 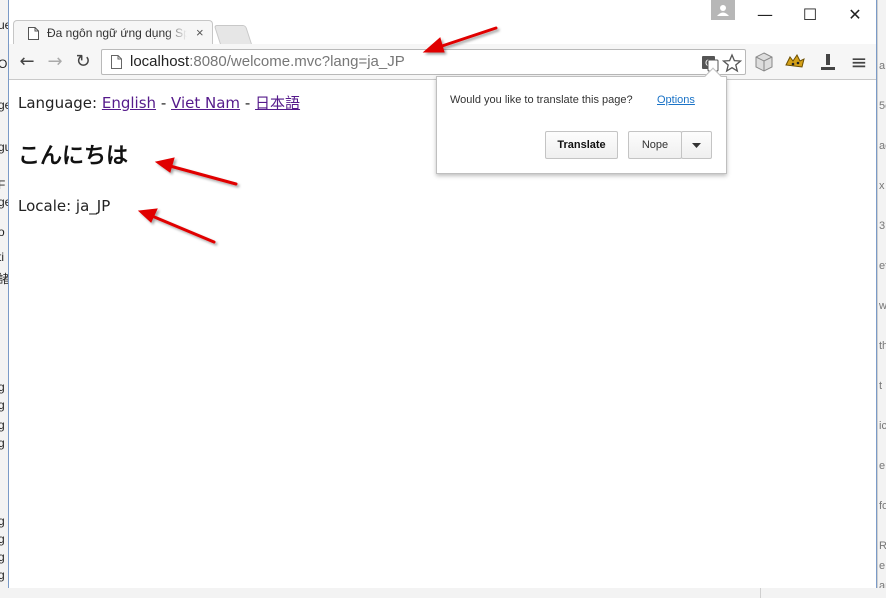 What do you see at coordinates (423, 62) in the screenshot?
I see `address-bar: localhost:8080/welcome.mvc?lang=ja_JP G` at bounding box center [423, 62].